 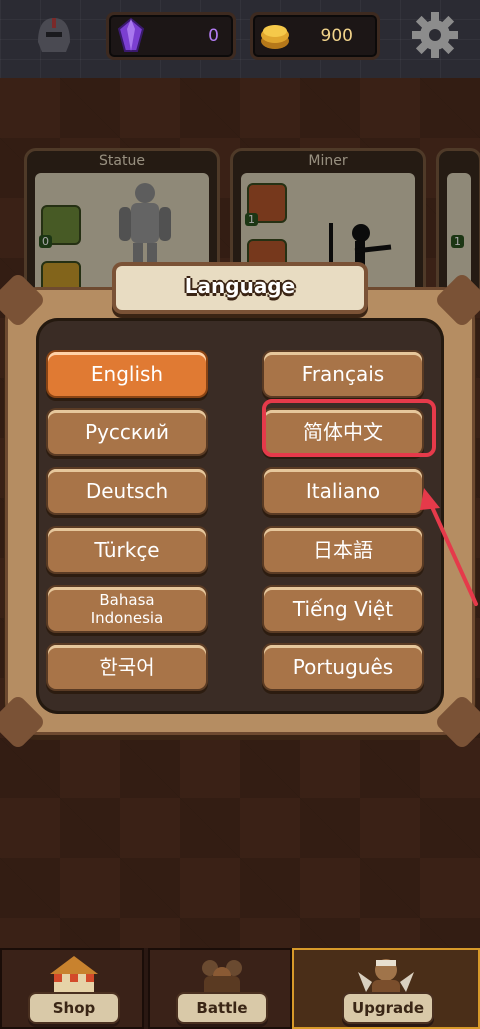 I want to click on lang-french-button: Français, so click(x=343, y=374).